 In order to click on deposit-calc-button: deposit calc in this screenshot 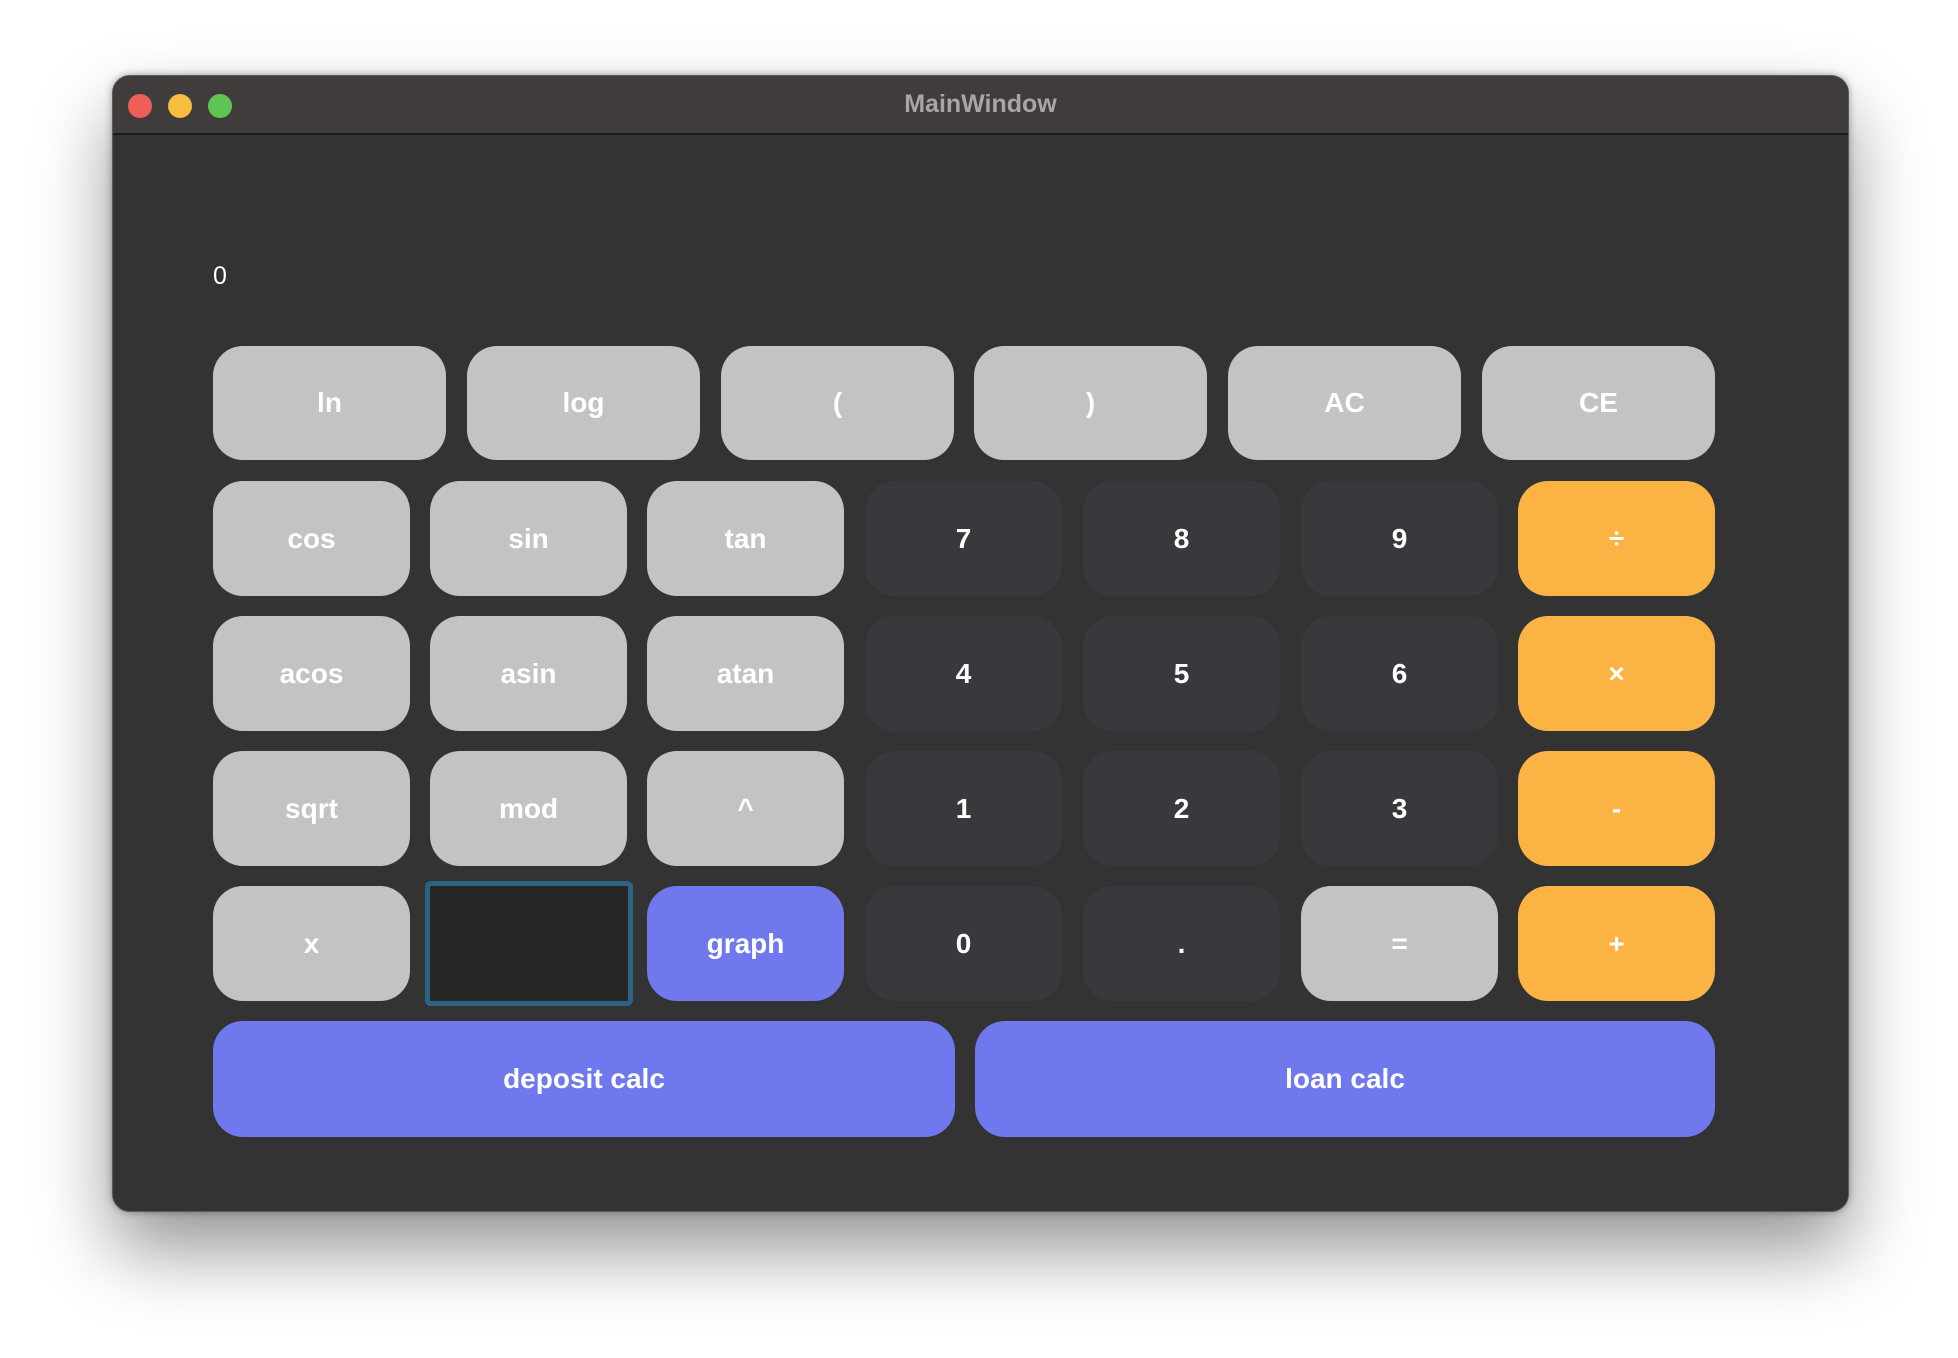, I will do `click(584, 1079)`.